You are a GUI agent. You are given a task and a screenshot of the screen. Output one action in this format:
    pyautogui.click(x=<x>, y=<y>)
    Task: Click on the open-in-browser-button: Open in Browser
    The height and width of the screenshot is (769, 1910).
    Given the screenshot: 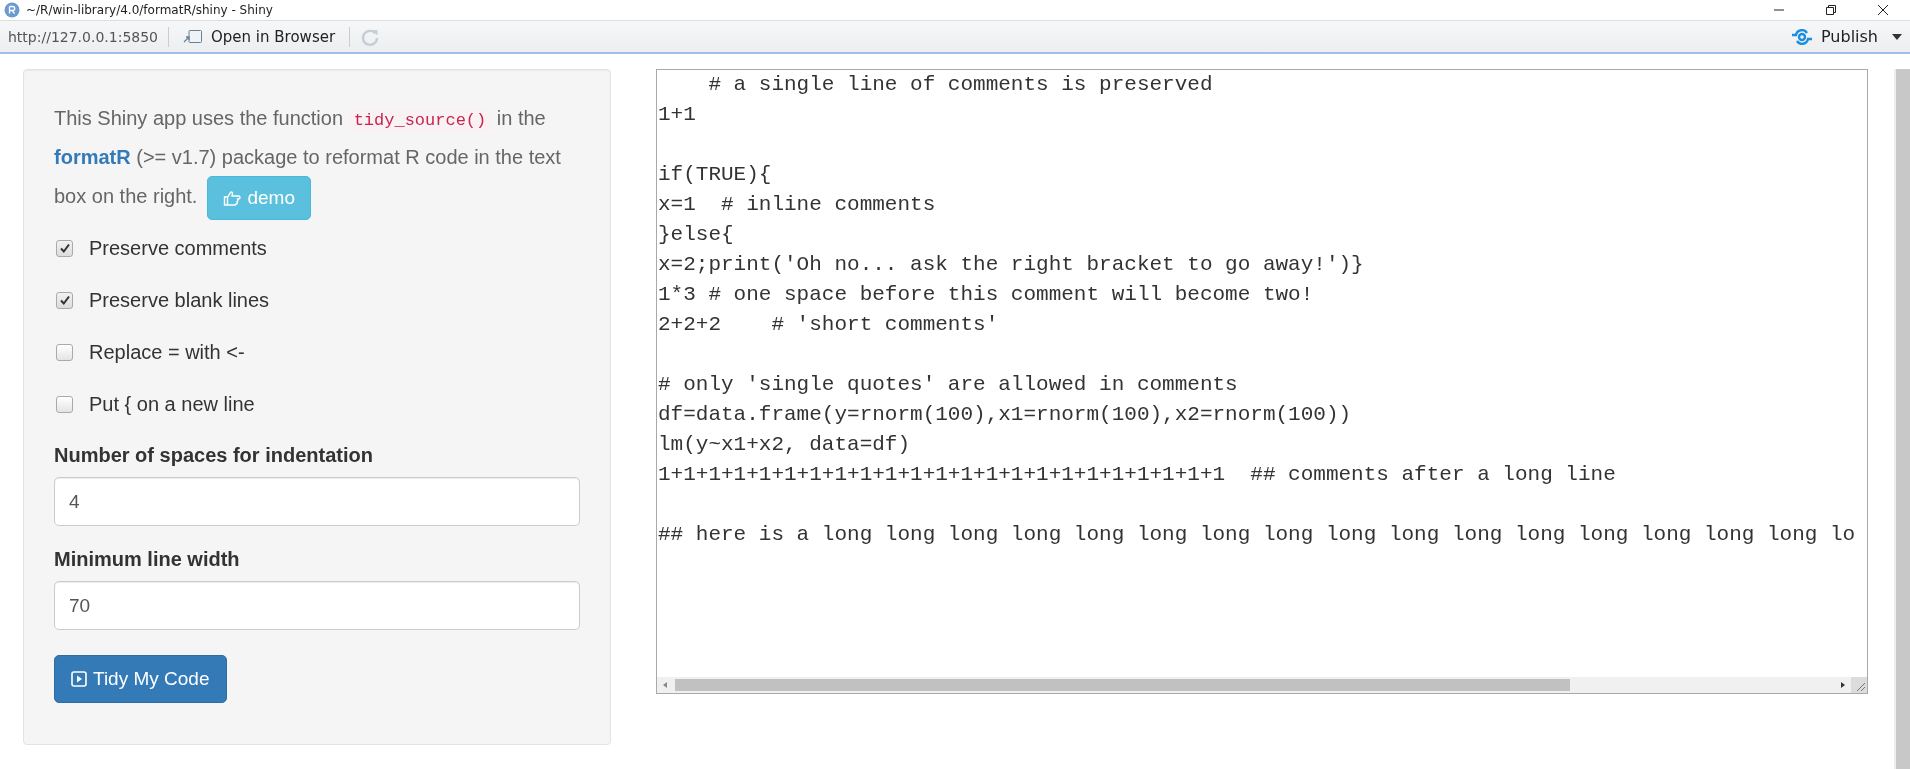 What is the action you would take?
    pyautogui.click(x=259, y=36)
    